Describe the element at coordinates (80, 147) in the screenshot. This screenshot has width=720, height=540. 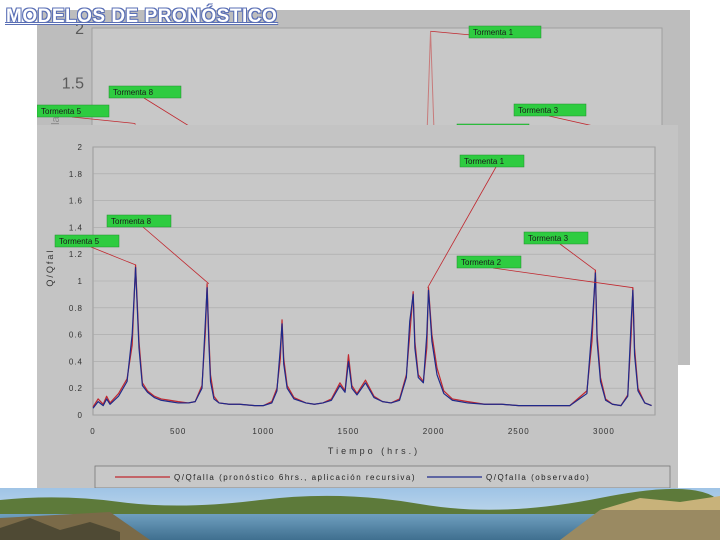
I see `foreground-y-tick-label: 2` at that location.